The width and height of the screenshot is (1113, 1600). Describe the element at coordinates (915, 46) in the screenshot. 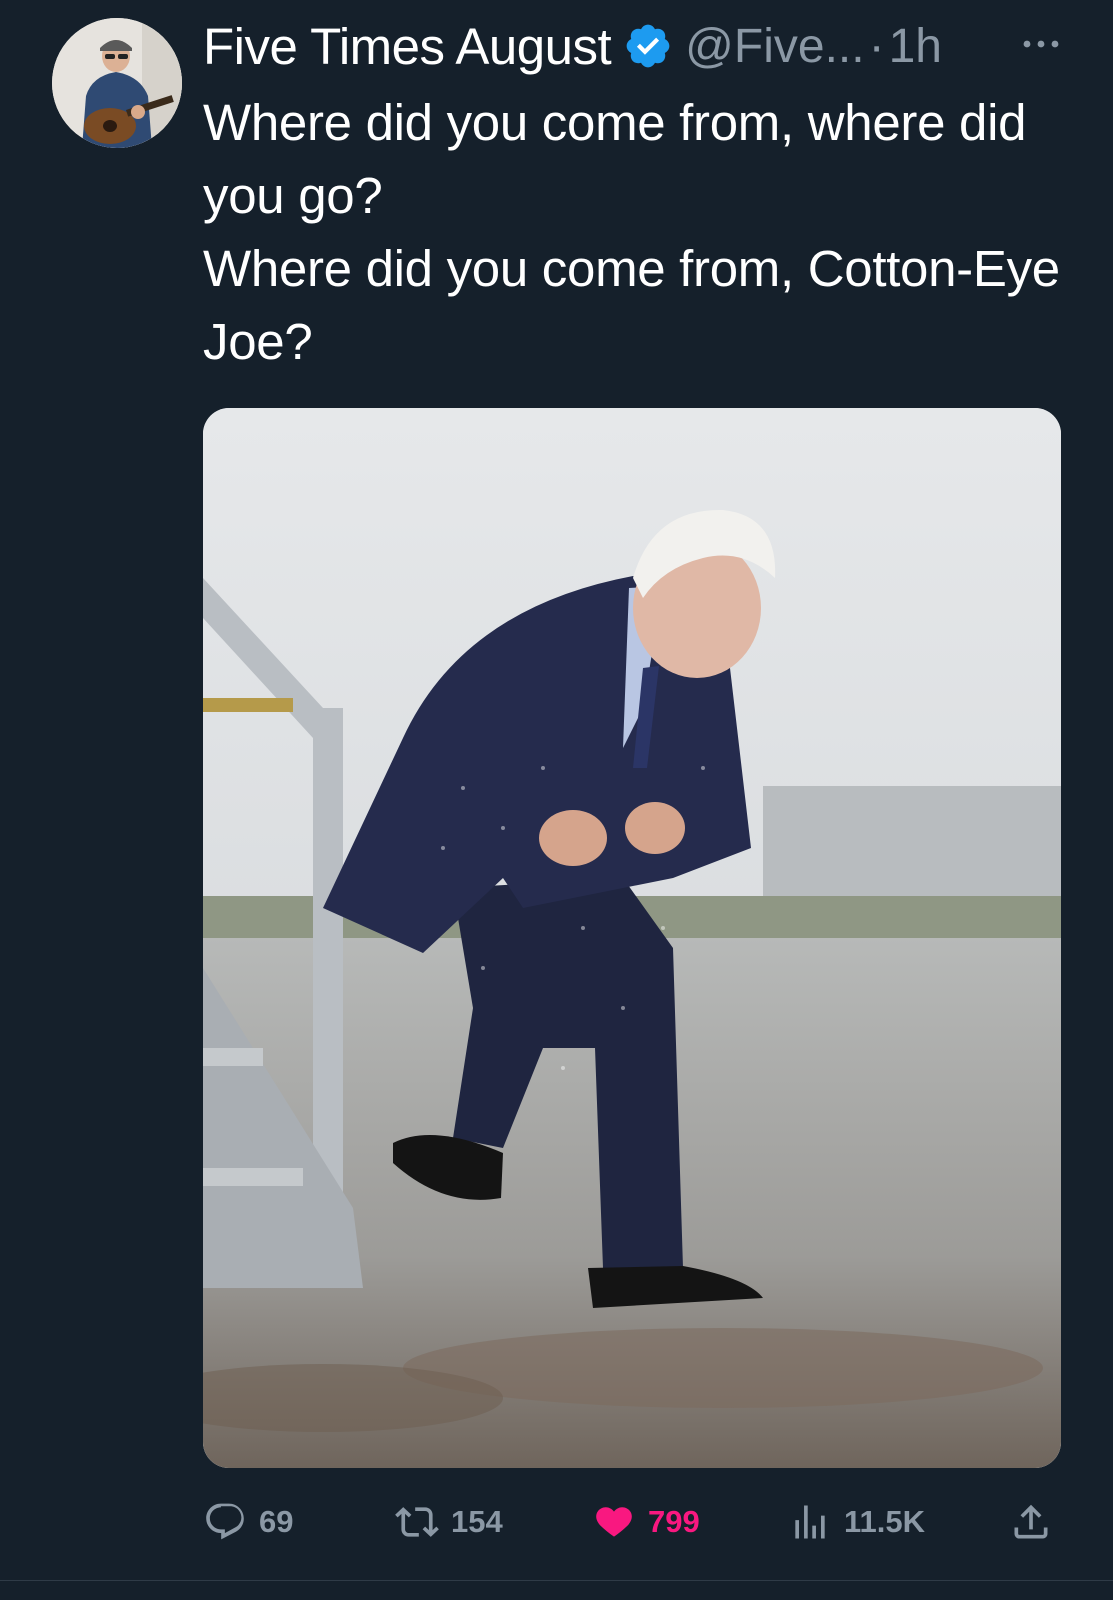

I see `timestamp: 1h` at that location.